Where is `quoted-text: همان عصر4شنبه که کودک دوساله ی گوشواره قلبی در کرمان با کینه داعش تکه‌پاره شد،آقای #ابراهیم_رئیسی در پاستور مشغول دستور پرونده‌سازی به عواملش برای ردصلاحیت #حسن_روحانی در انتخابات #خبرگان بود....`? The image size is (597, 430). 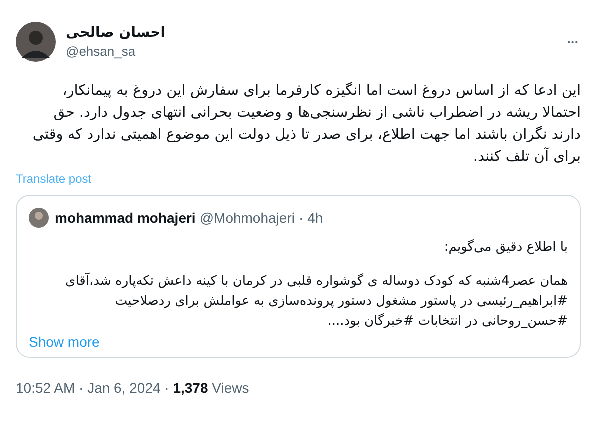 quoted-text: همان عصر4شنبه که کودک دوساله ی گوشواره قلبی در کرمان با کینه داعش تکه‌پاره شد،آقای #ابراهیم_رئیسی در پاستور مشغول دستور پرونده‌سازی به عواملش برای ردصلاحیت #حسن_روحانی در انتخابات #خبرگان بود.... is located at coordinates (316, 301).